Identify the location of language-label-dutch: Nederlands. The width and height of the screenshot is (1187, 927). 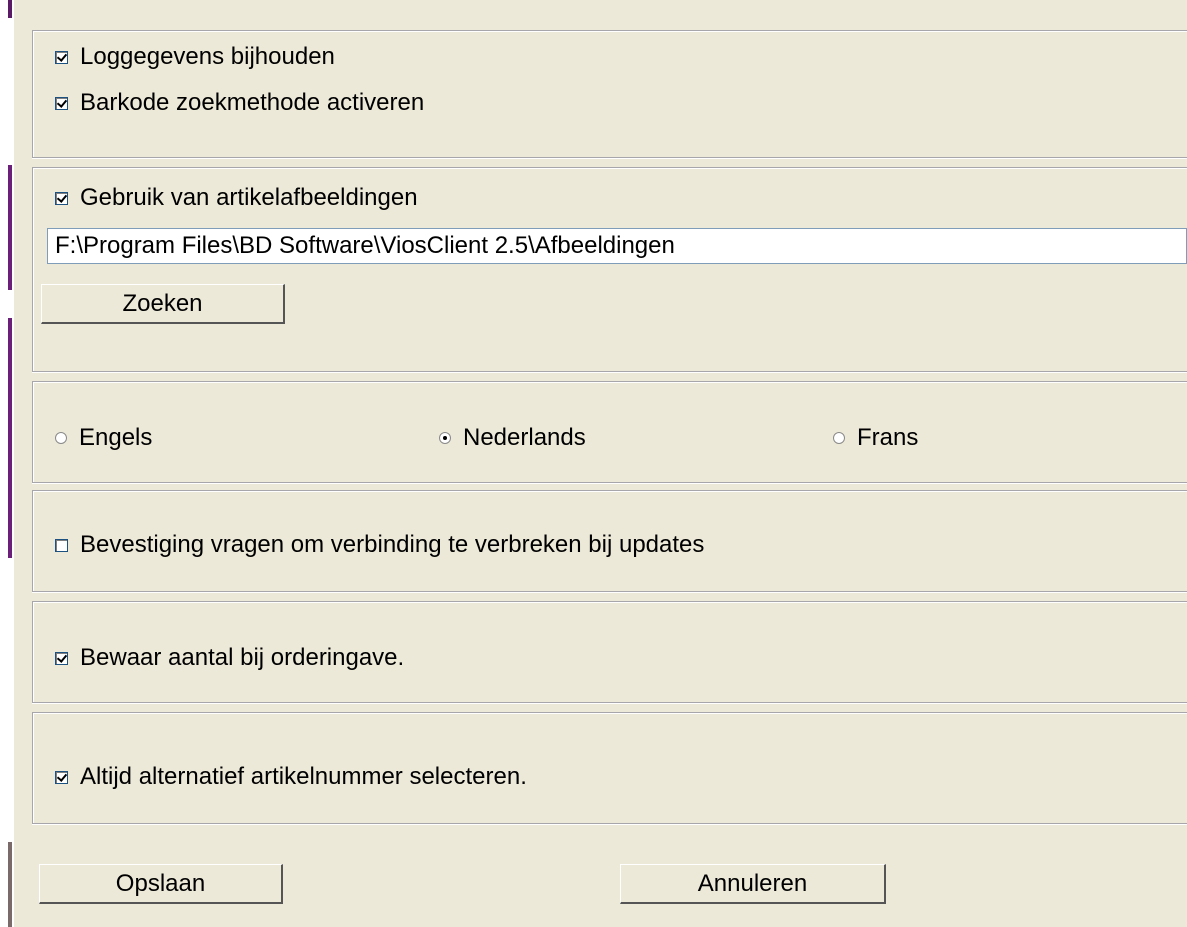
(524, 437).